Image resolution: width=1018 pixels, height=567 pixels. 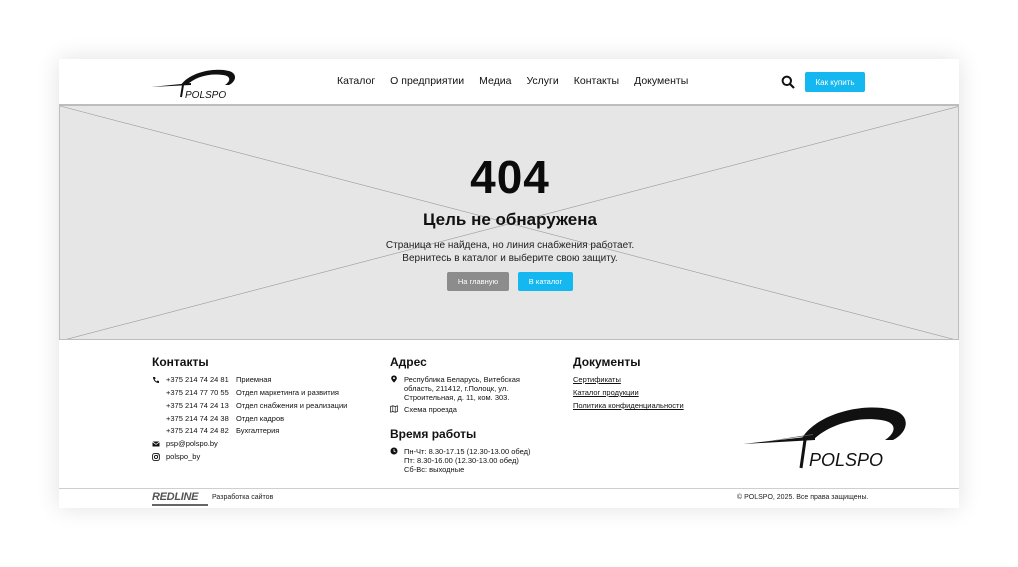 I want to click on hours-heading: Время работы, so click(x=433, y=434).